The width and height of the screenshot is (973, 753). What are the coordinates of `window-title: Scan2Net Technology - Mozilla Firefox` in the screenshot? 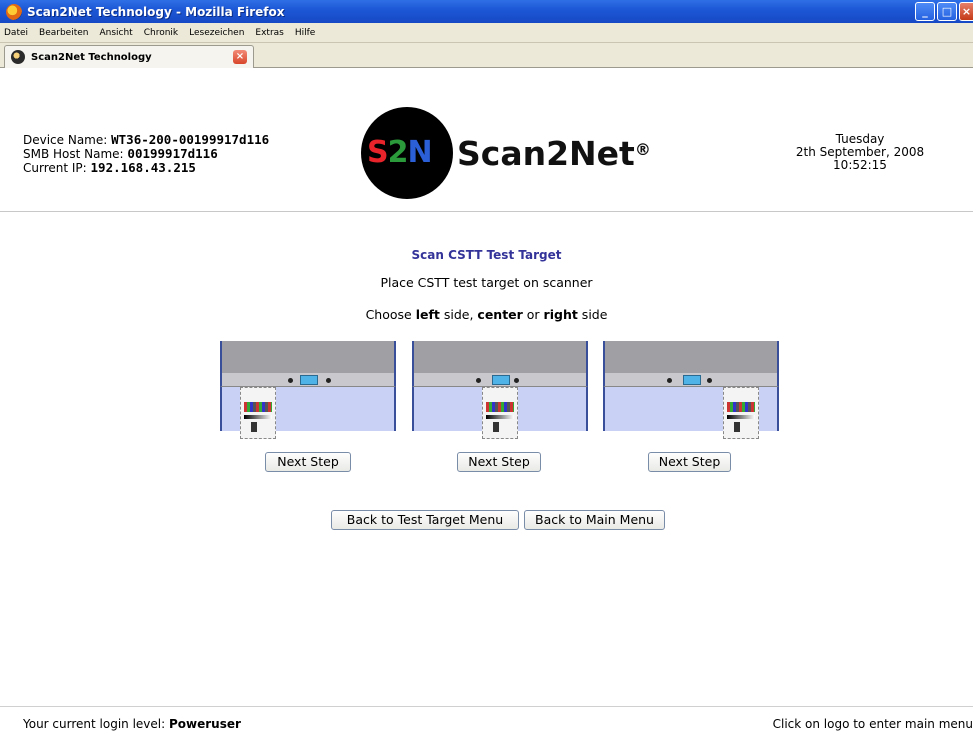 It's located at (156, 11).